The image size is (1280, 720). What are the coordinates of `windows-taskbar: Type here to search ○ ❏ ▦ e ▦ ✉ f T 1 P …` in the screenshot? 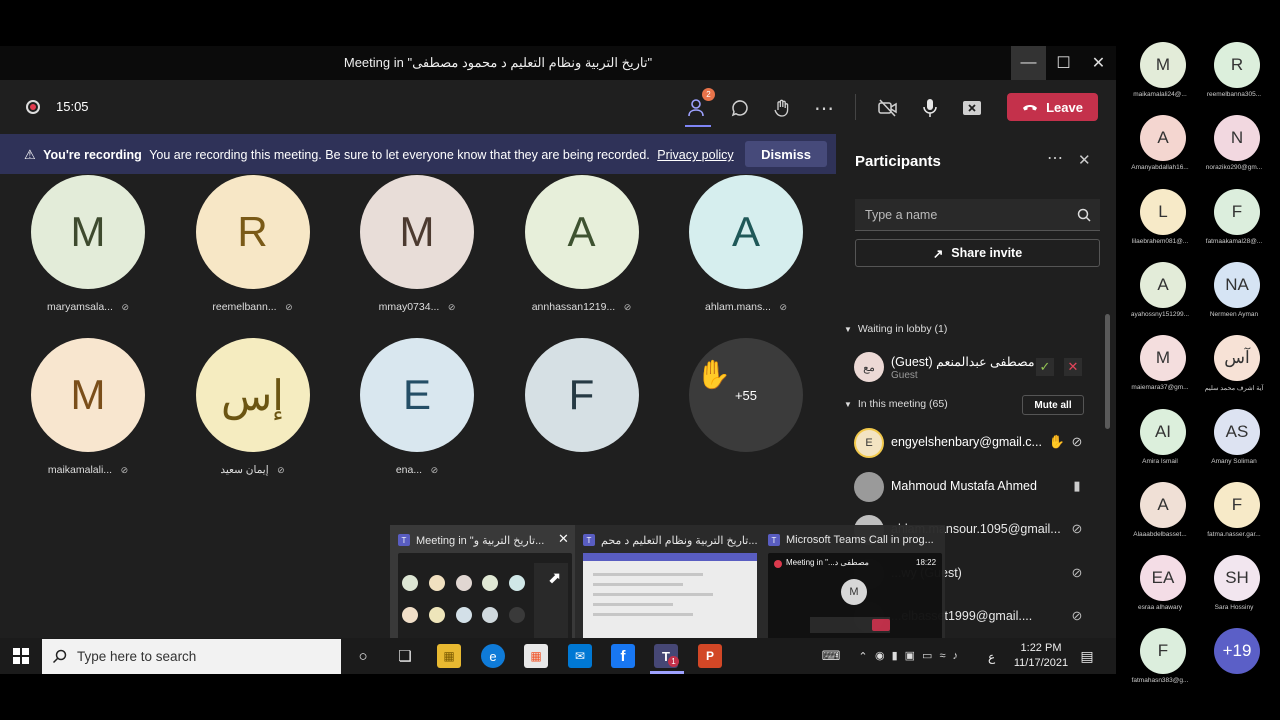 It's located at (558, 656).